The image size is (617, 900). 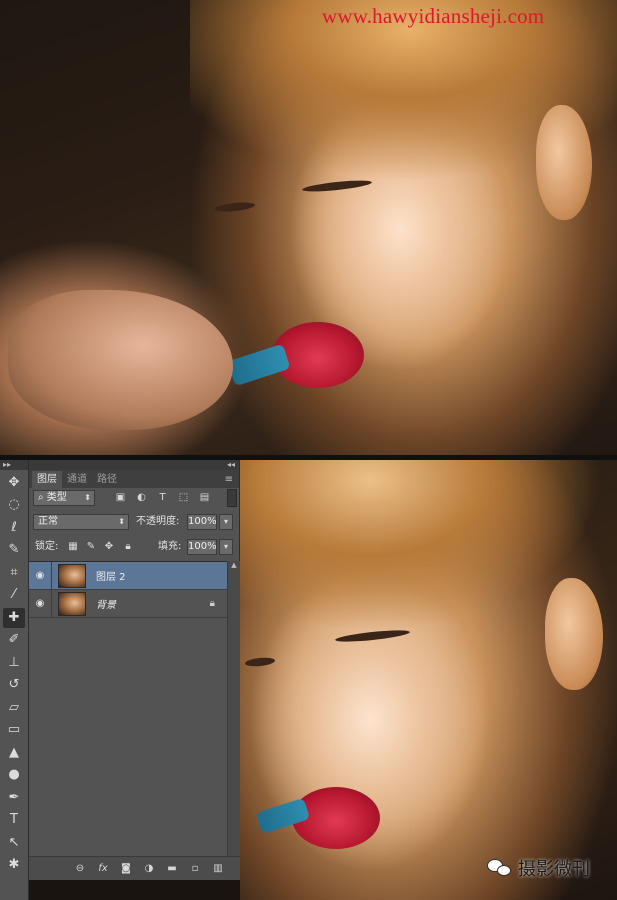 What do you see at coordinates (73, 547) in the screenshot?
I see `lock-transparency-icon: ▦` at bounding box center [73, 547].